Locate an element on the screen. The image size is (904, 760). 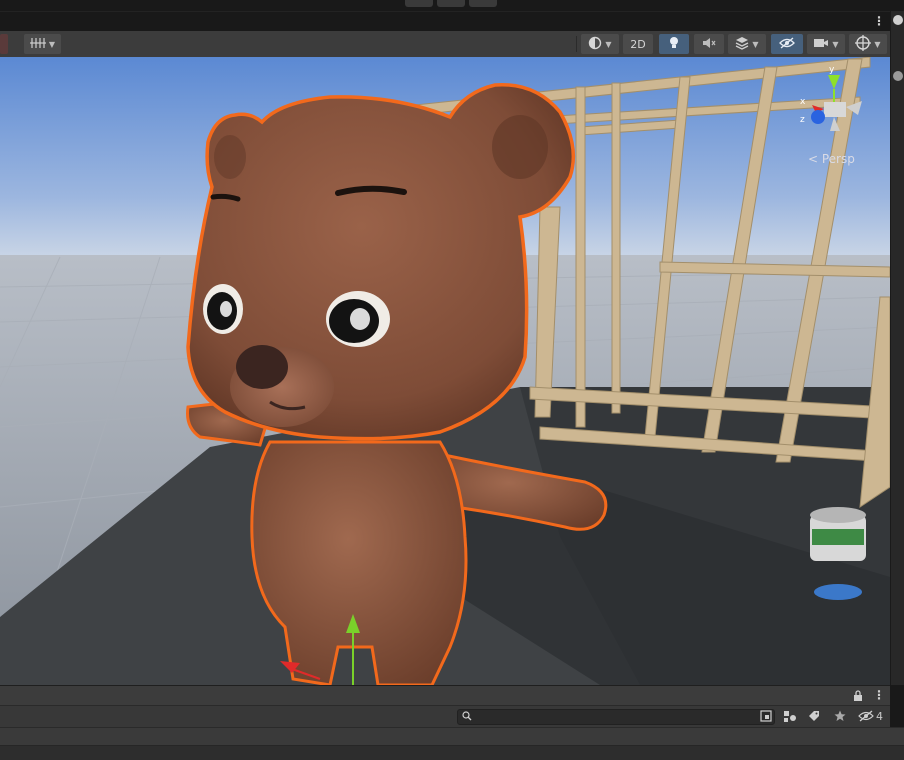
orientation-gizmo-icon is located at coordinates (863, 44).